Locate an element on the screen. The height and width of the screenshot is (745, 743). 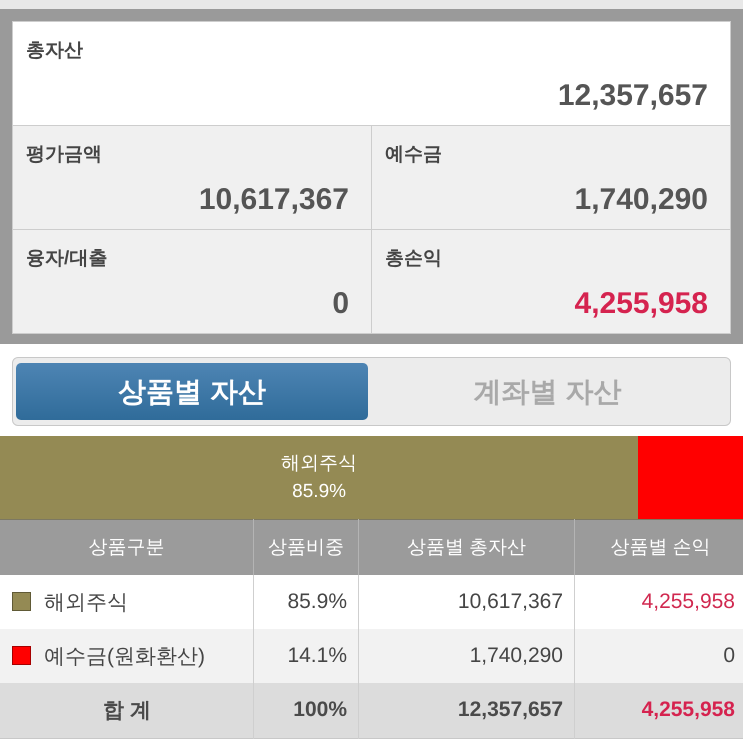
summary-value: 4,255,958 is located at coordinates (641, 304).